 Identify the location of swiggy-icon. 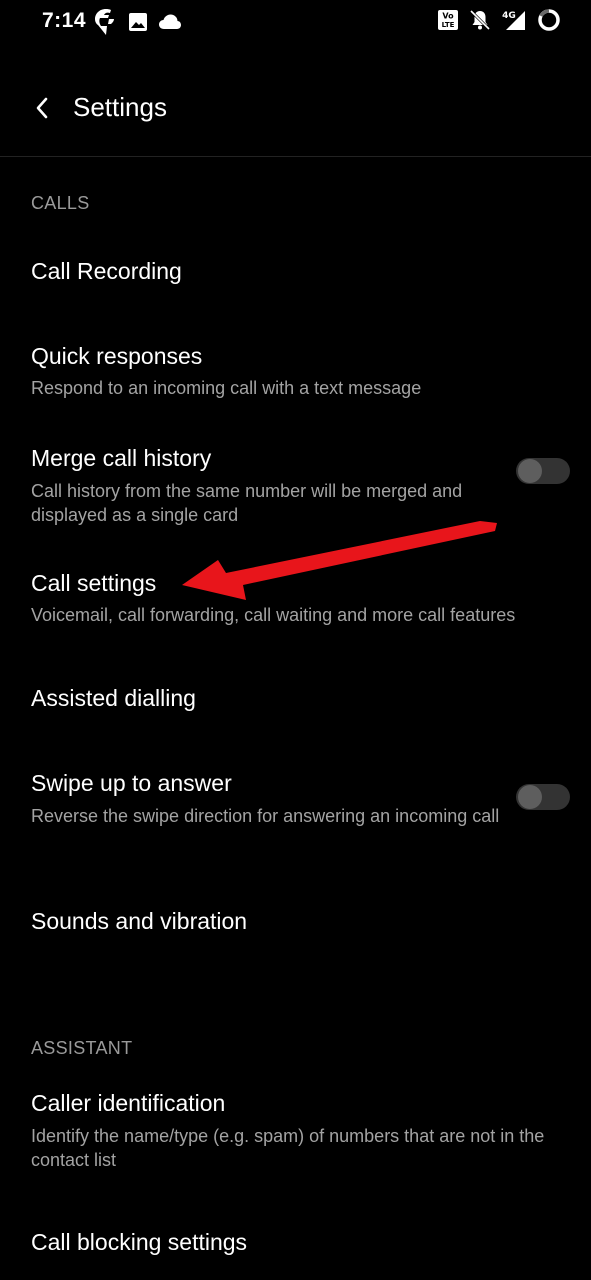
(106, 22).